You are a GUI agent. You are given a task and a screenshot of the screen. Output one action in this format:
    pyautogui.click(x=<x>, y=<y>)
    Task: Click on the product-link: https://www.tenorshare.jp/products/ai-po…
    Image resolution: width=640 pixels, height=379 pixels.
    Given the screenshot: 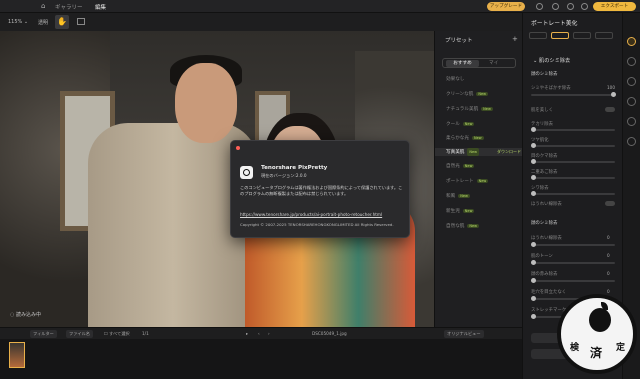 What is the action you would take?
    pyautogui.click(x=311, y=214)
    